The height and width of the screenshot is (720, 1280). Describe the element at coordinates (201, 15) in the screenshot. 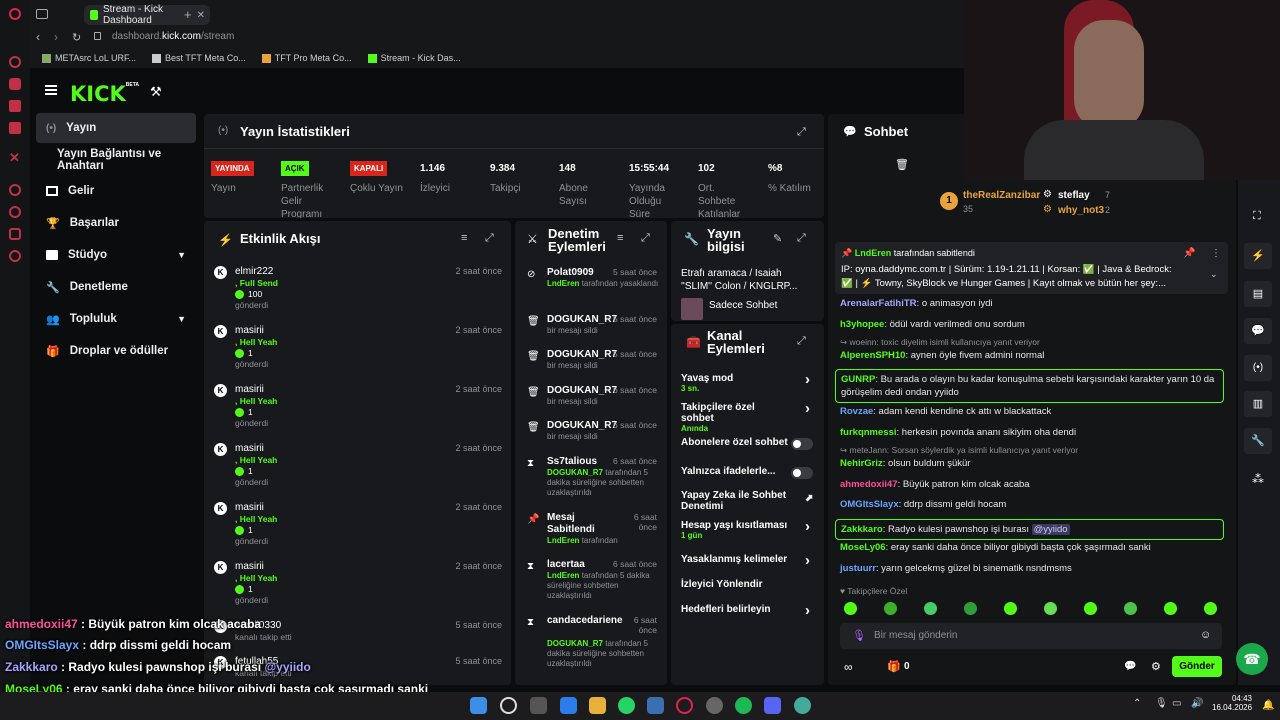

I see `close-tab-icon: ✕` at that location.